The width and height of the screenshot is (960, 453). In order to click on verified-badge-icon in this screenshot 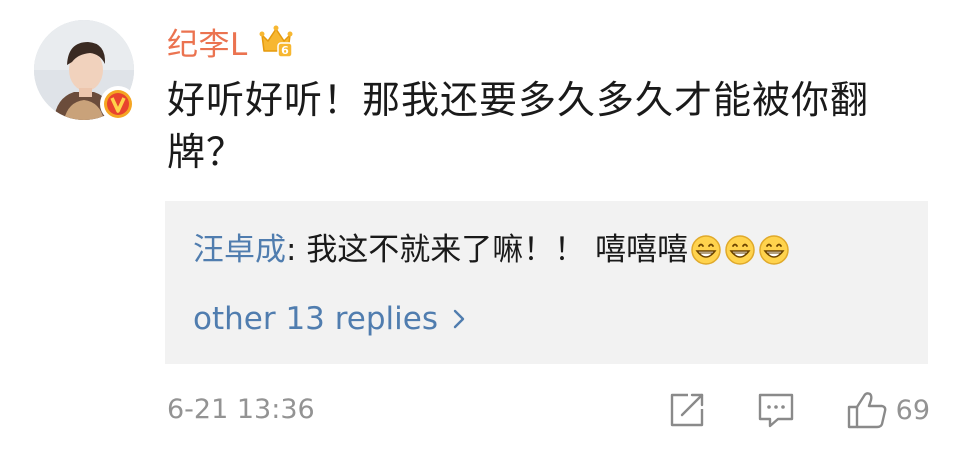, I will do `click(118, 104)`.